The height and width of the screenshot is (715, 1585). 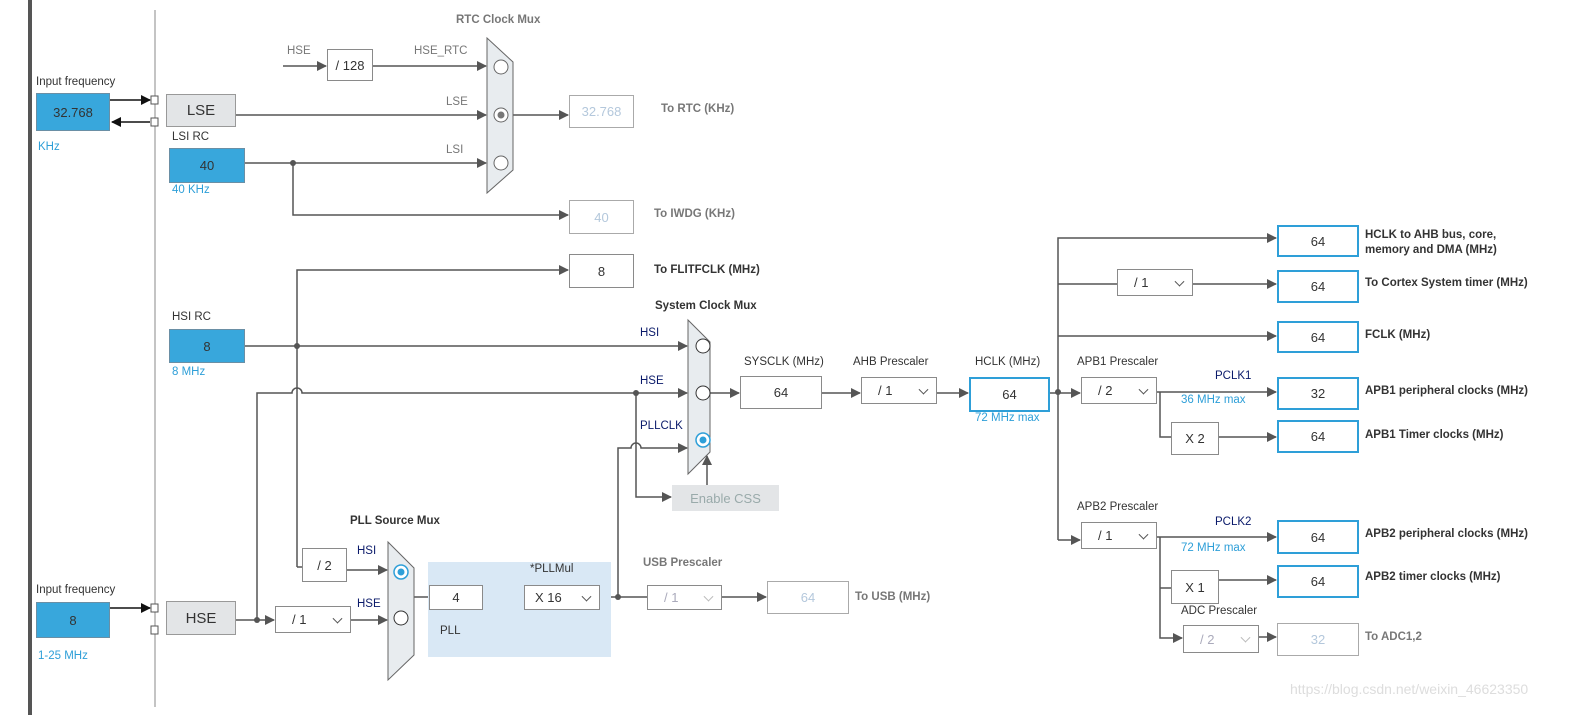 I want to click on adc-prescaler-select: / 2, so click(x=1221, y=639).